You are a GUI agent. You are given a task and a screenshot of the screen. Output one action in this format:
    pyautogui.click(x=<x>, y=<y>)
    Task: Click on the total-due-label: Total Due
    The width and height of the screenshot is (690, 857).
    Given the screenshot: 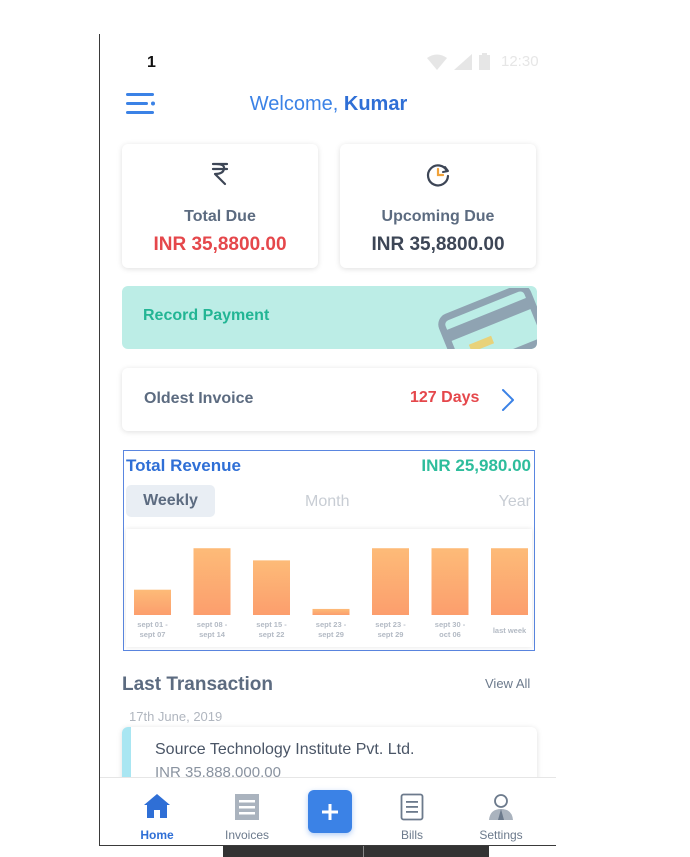 What is the action you would take?
    pyautogui.click(x=220, y=216)
    